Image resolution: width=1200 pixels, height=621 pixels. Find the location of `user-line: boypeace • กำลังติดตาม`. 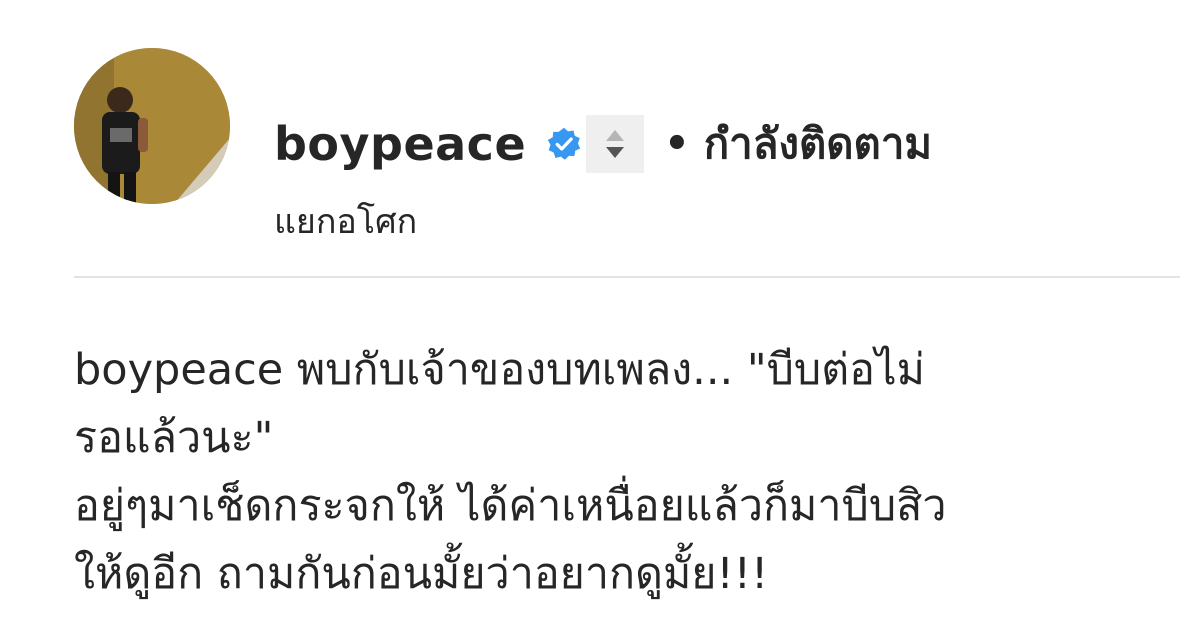

user-line: boypeace • กำลังติดตาม is located at coordinates (603, 144).